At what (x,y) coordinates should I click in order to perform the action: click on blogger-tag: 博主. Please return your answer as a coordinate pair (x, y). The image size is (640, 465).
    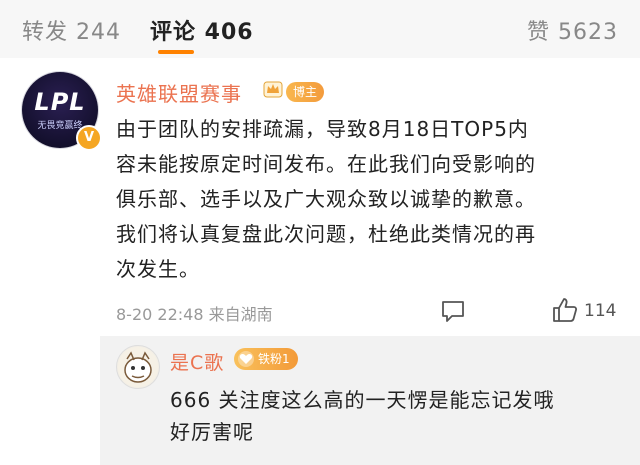
    Looking at the image, I should click on (305, 92).